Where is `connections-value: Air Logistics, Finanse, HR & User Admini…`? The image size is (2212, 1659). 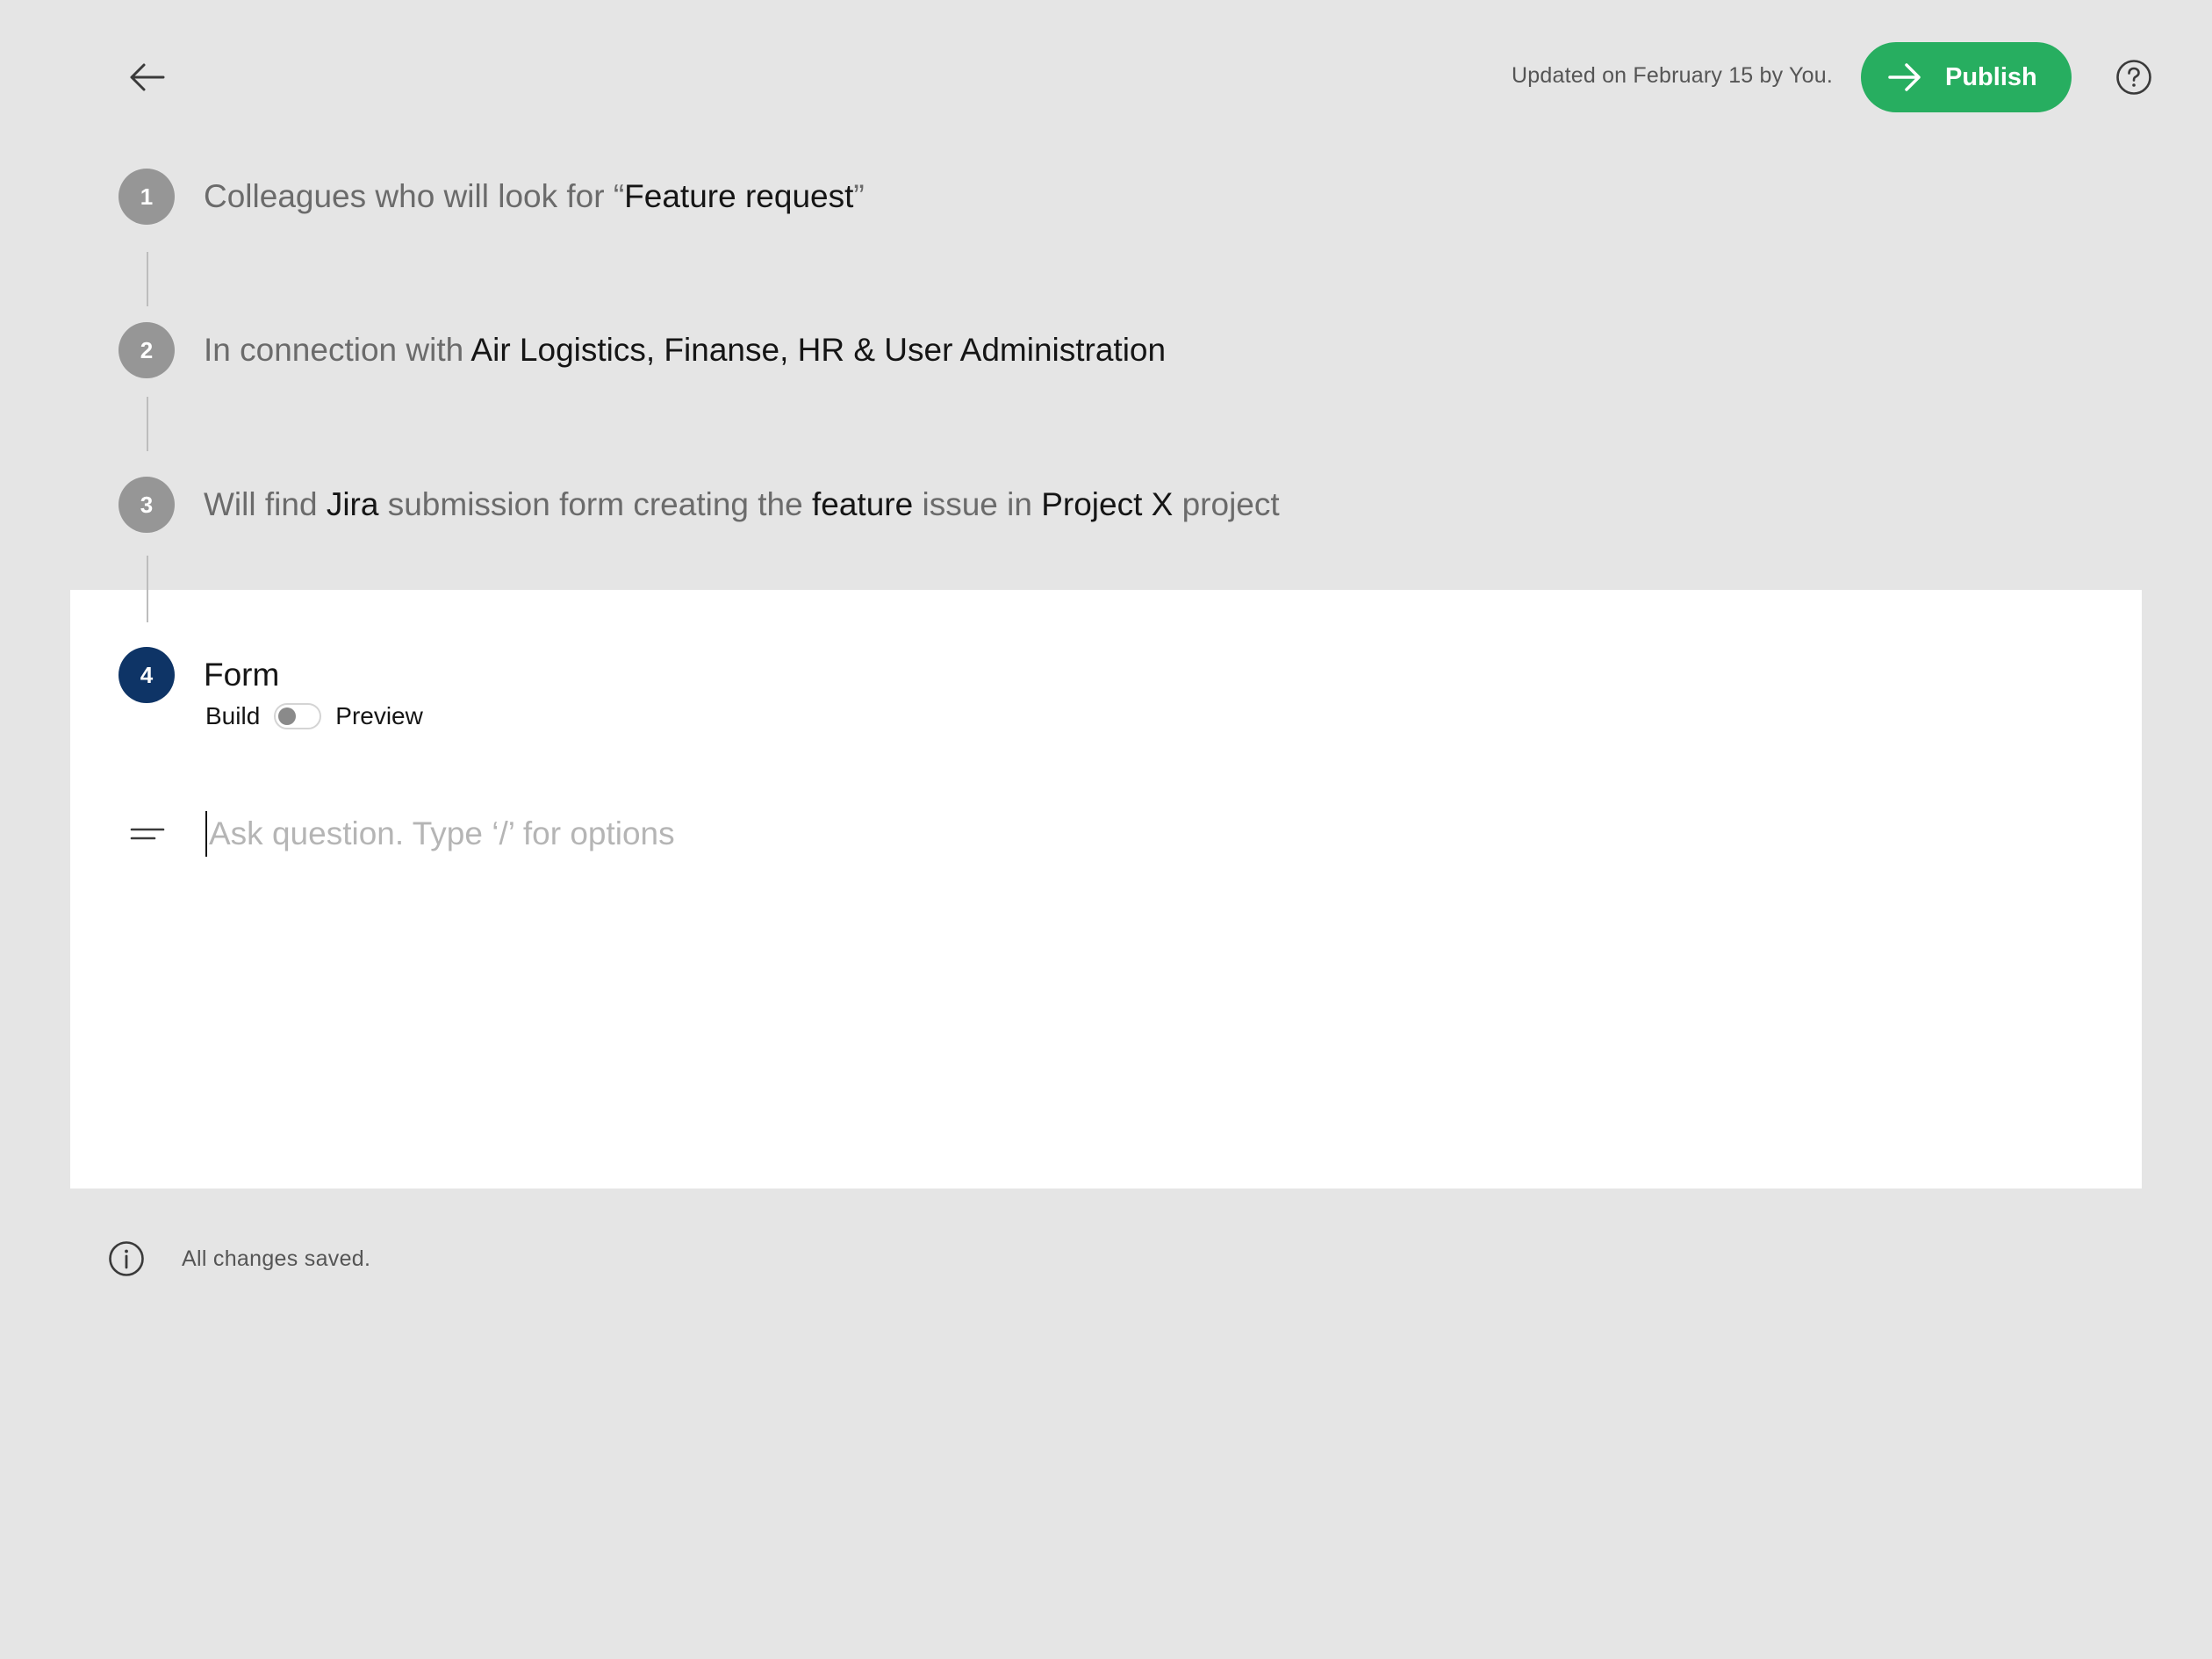
connections-value: Air Logistics, Finanse, HR & User Admini… is located at coordinates (818, 350).